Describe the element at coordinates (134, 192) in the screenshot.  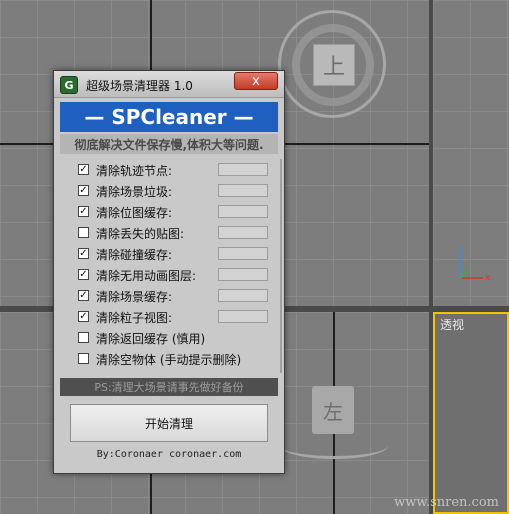
I see `option-label: 清除场景垃圾:` at that location.